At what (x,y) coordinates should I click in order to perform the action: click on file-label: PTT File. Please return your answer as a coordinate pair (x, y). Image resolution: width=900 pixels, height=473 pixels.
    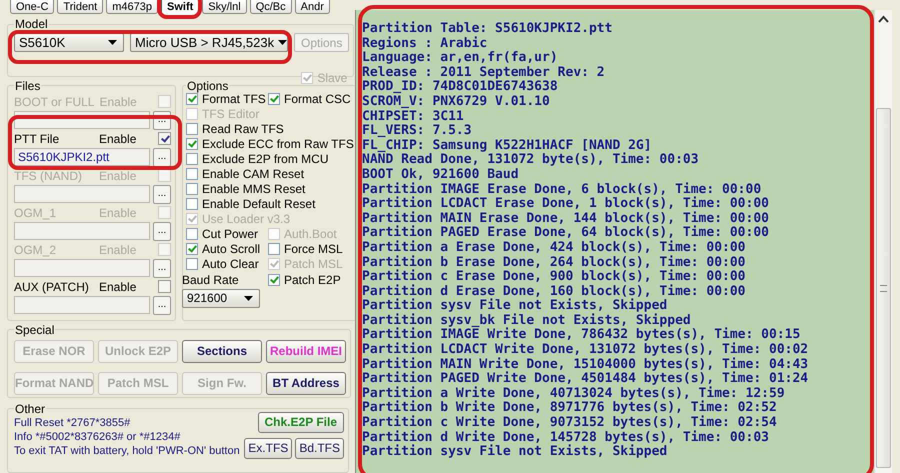
    Looking at the image, I should click on (37, 139).